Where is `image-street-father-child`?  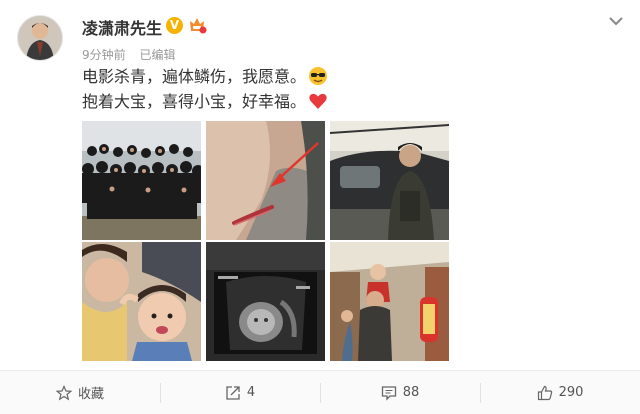 image-street-father-child is located at coordinates (389, 301).